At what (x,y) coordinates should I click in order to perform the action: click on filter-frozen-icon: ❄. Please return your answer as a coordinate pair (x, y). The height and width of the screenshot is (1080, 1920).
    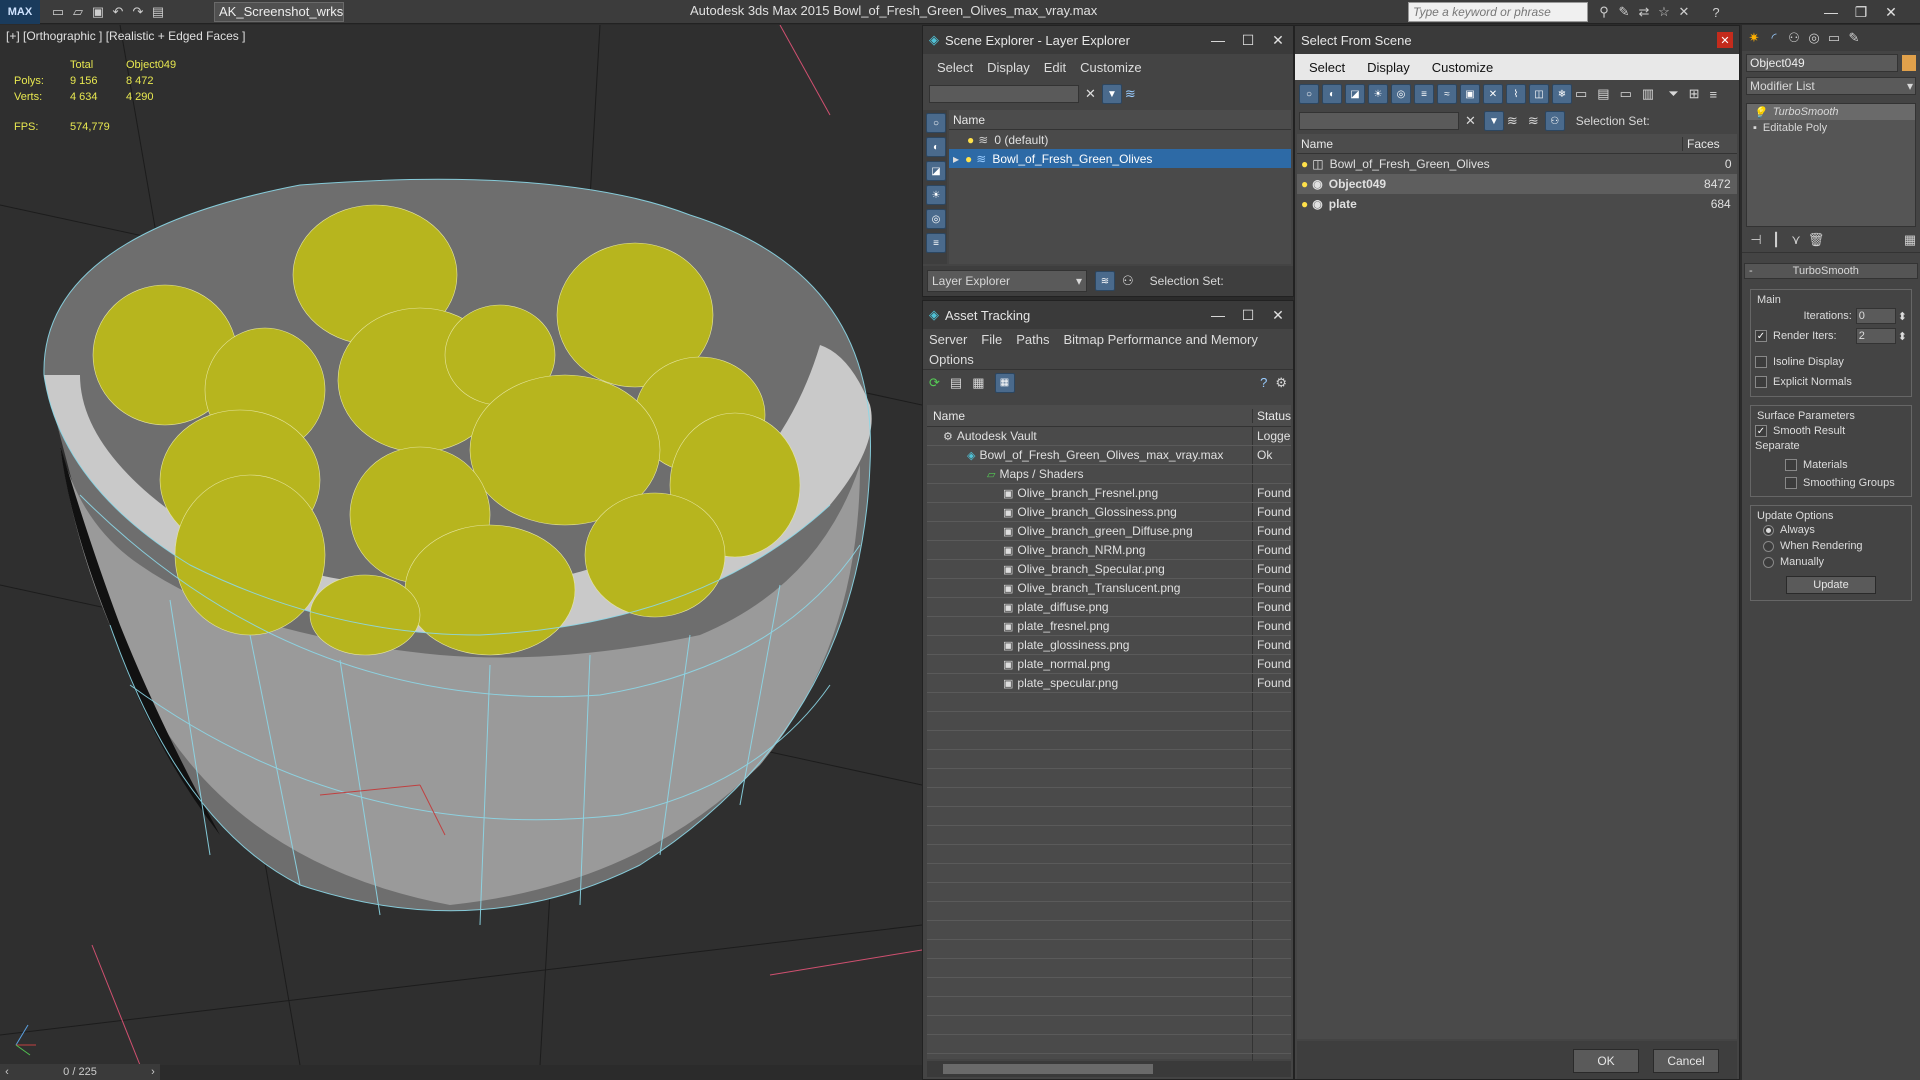
    Looking at the image, I should click on (1562, 94).